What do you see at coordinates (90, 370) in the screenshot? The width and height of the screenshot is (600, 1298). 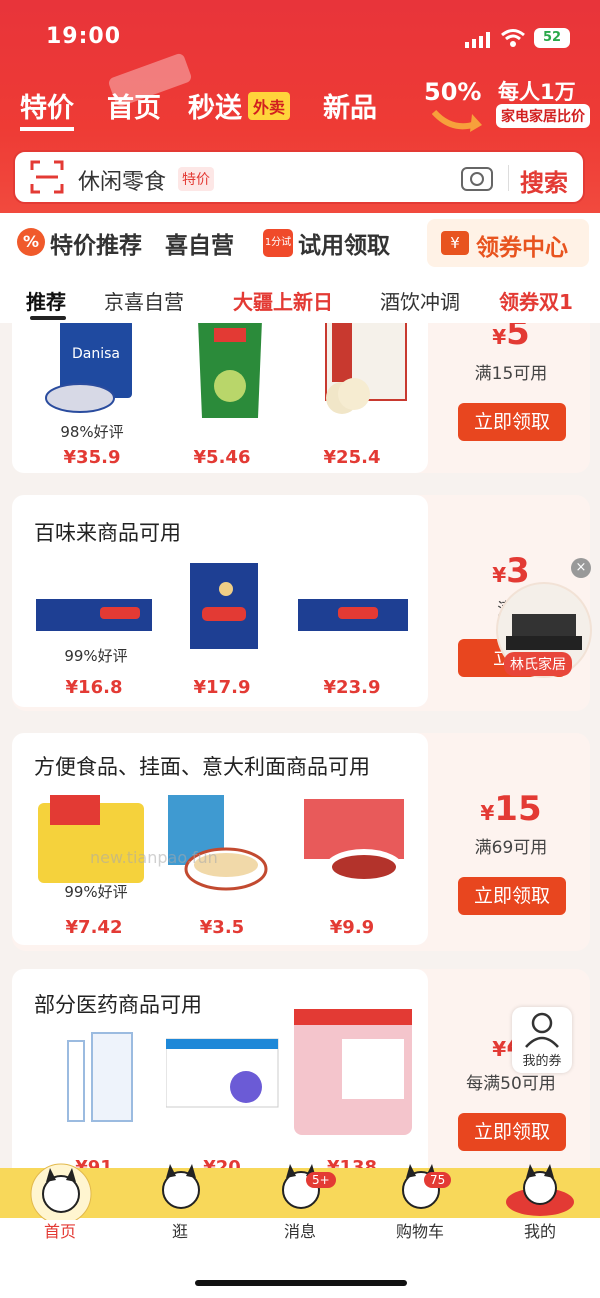 I see `product-image-butter-cookies: Danisa` at bounding box center [90, 370].